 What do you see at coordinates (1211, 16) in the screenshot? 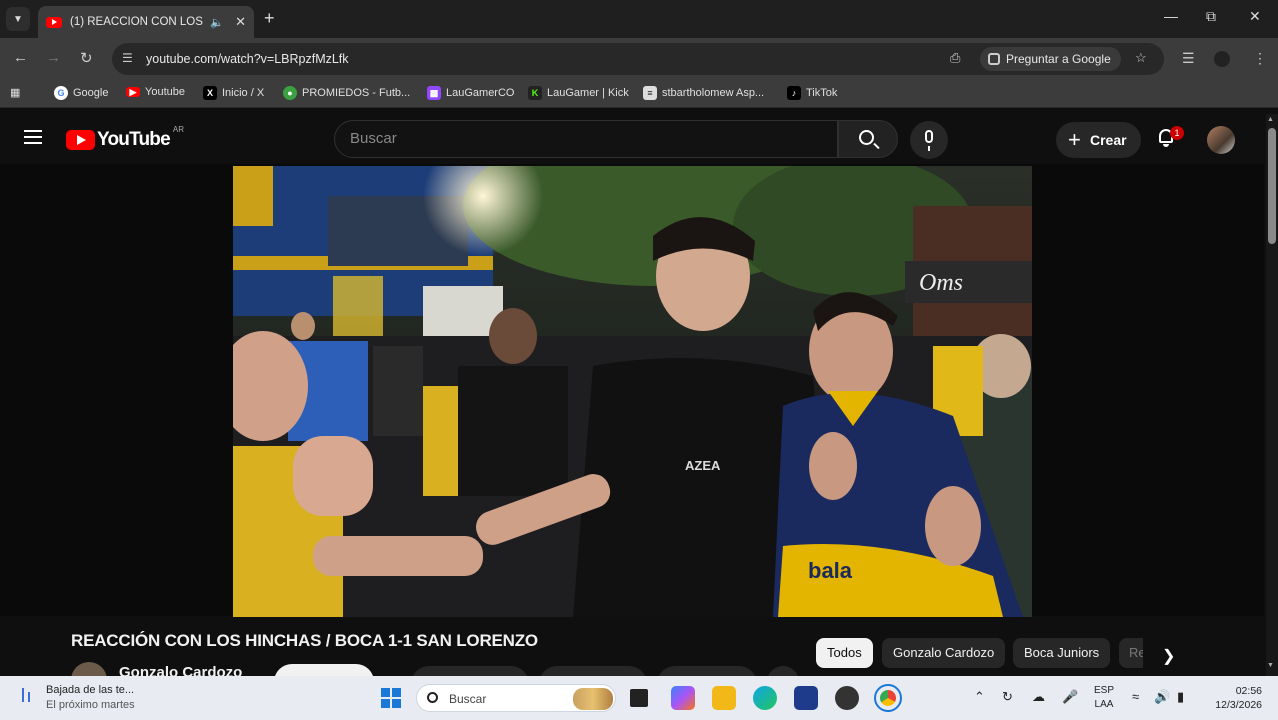
I see `restore-icon: ⧉` at bounding box center [1211, 16].